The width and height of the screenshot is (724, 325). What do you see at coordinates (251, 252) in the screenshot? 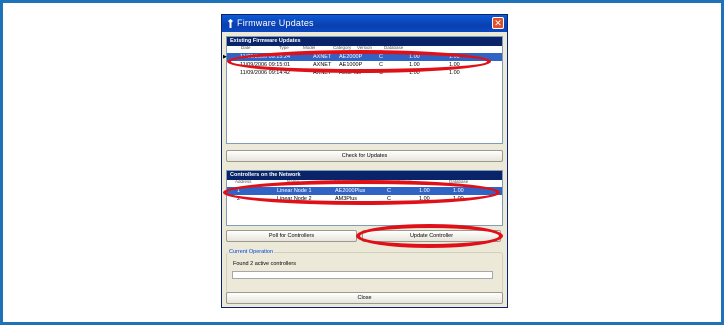
I see `current-operation-legend: Current Operation` at bounding box center [251, 252].